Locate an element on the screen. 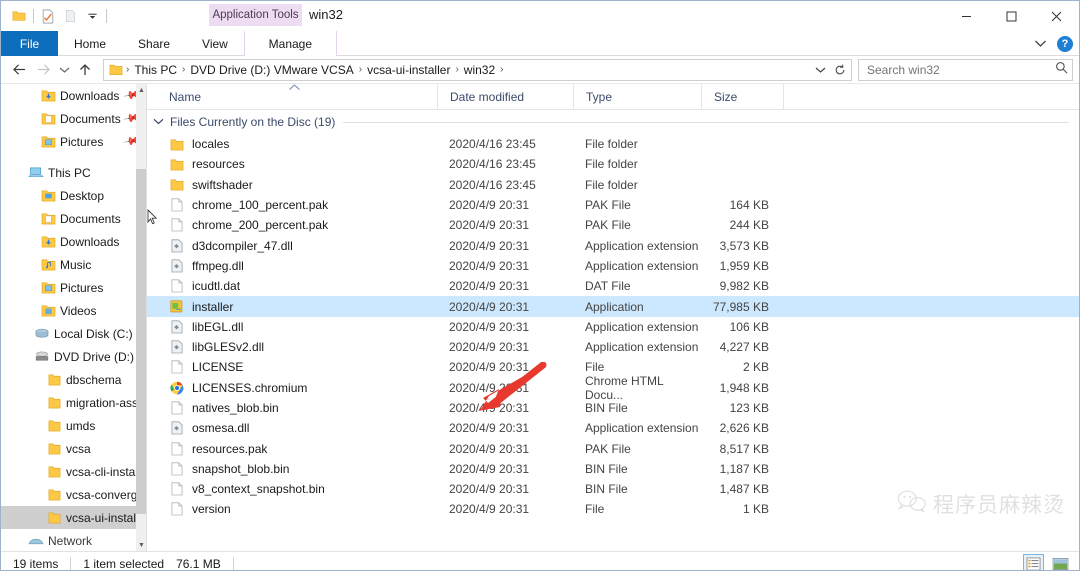 This screenshot has height=571, width=1080. sidebar-item-vcsa-converge: vcsa-converge- is located at coordinates (74, 494).